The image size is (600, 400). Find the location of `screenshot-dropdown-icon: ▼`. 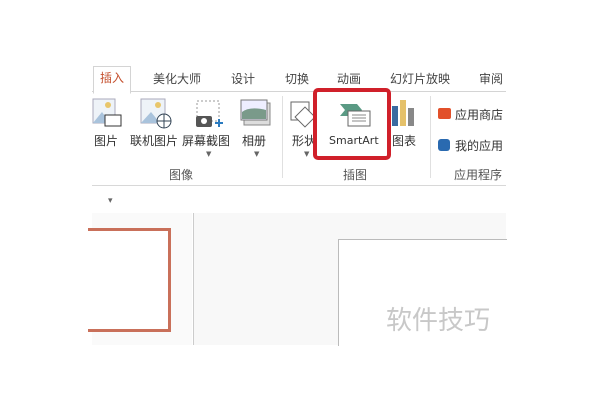

screenshot-dropdown-icon: ▼ is located at coordinates (209, 154).